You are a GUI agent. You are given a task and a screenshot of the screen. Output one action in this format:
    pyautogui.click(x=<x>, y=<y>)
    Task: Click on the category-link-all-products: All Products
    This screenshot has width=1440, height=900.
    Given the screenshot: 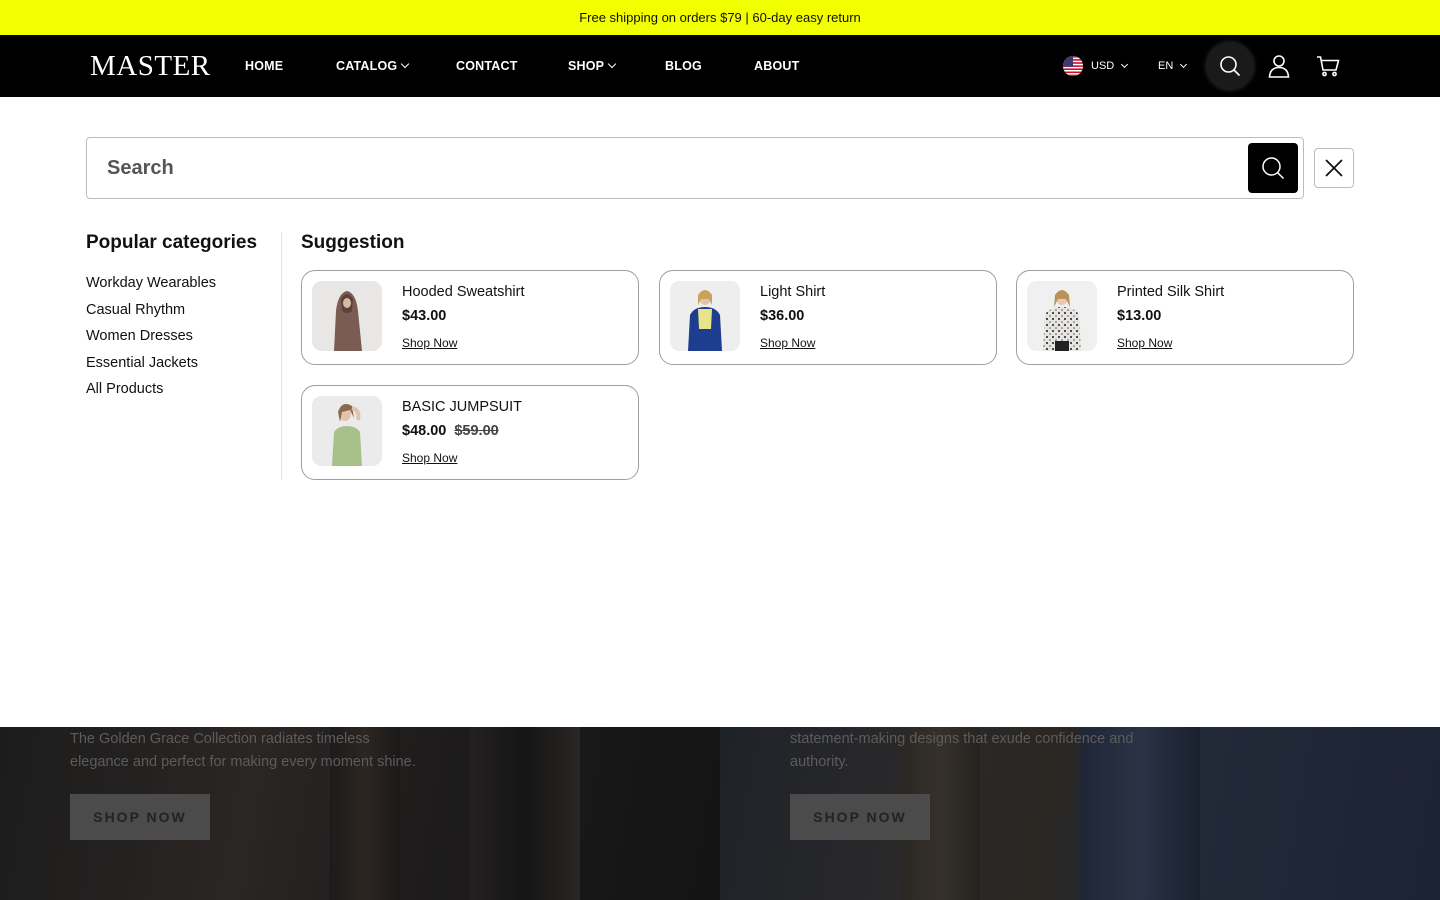 What is the action you would take?
    pyautogui.click(x=151, y=389)
    